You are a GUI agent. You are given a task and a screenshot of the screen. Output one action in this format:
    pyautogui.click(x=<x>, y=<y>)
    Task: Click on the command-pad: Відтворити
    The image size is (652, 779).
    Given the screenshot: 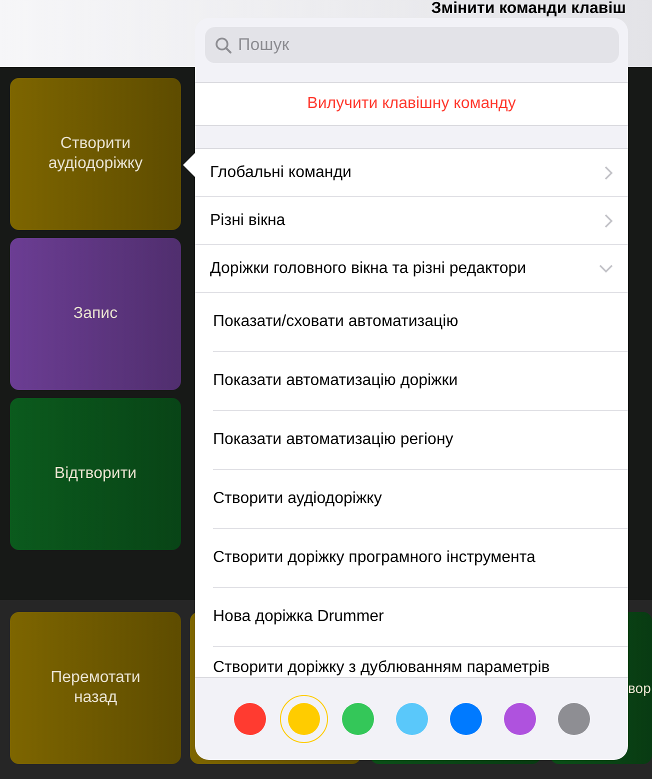 What is the action you would take?
    pyautogui.click(x=95, y=474)
    